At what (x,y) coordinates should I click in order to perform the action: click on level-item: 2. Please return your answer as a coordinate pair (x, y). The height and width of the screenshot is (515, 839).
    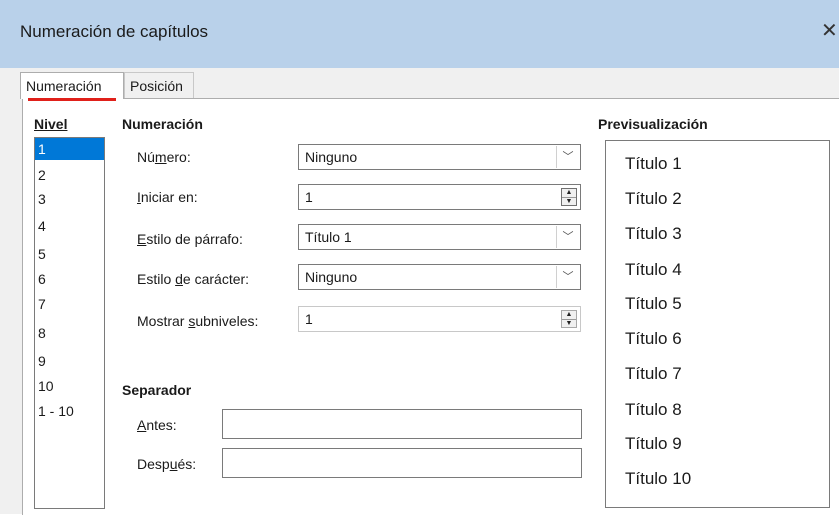
    Looking at the image, I should click on (69, 175).